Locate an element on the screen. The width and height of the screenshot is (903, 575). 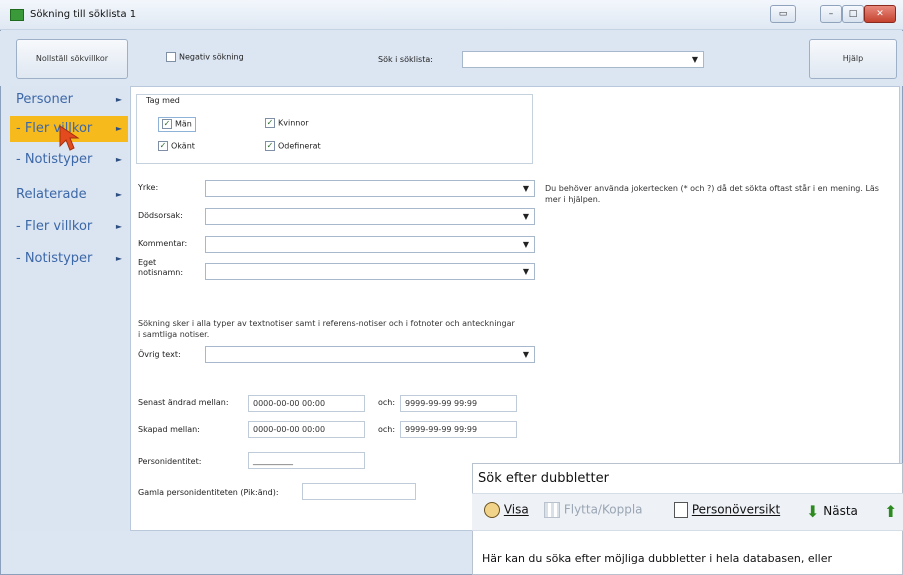
negative-search-checkbox: Negativ sökning is located at coordinates (205, 57).